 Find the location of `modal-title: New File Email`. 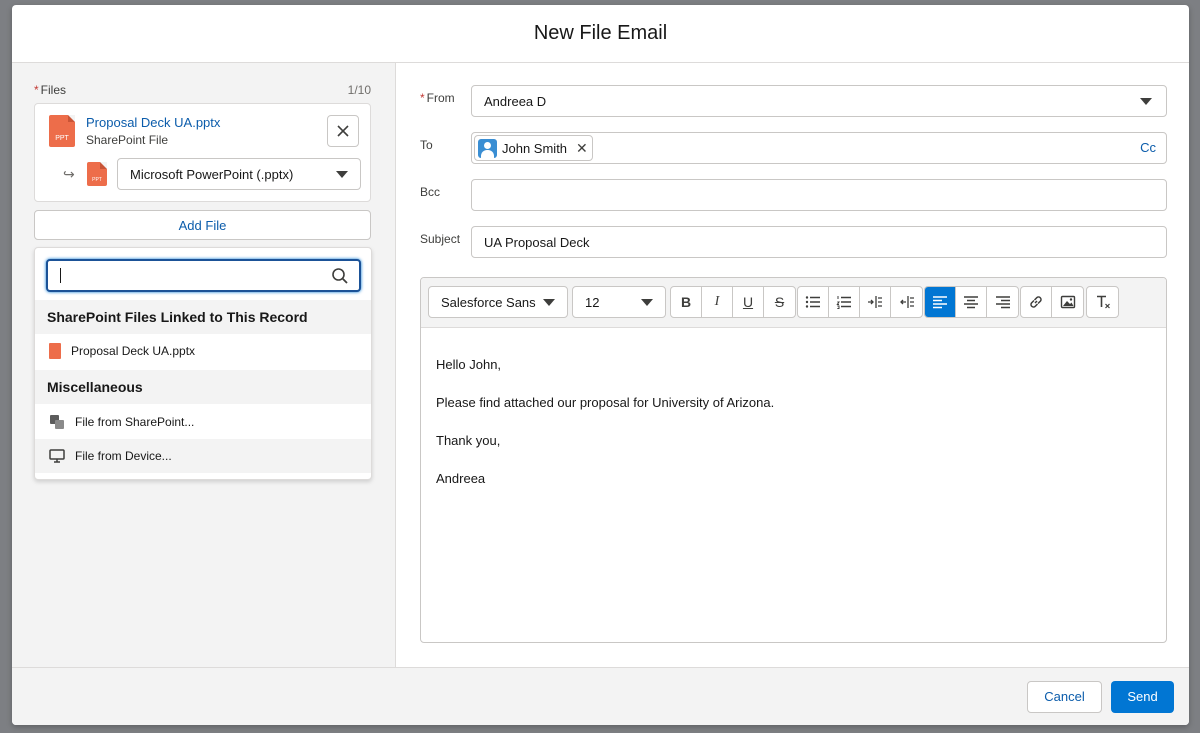

modal-title: New File Email is located at coordinates (600, 33).